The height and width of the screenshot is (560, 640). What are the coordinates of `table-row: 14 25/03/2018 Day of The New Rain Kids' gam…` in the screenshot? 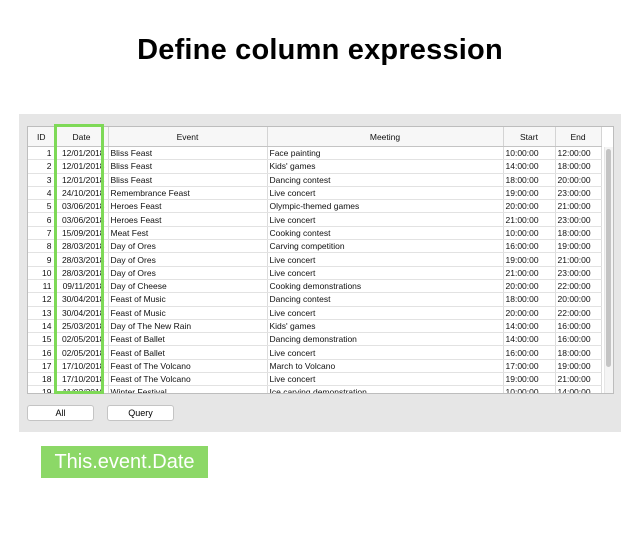 It's located at (315, 326).